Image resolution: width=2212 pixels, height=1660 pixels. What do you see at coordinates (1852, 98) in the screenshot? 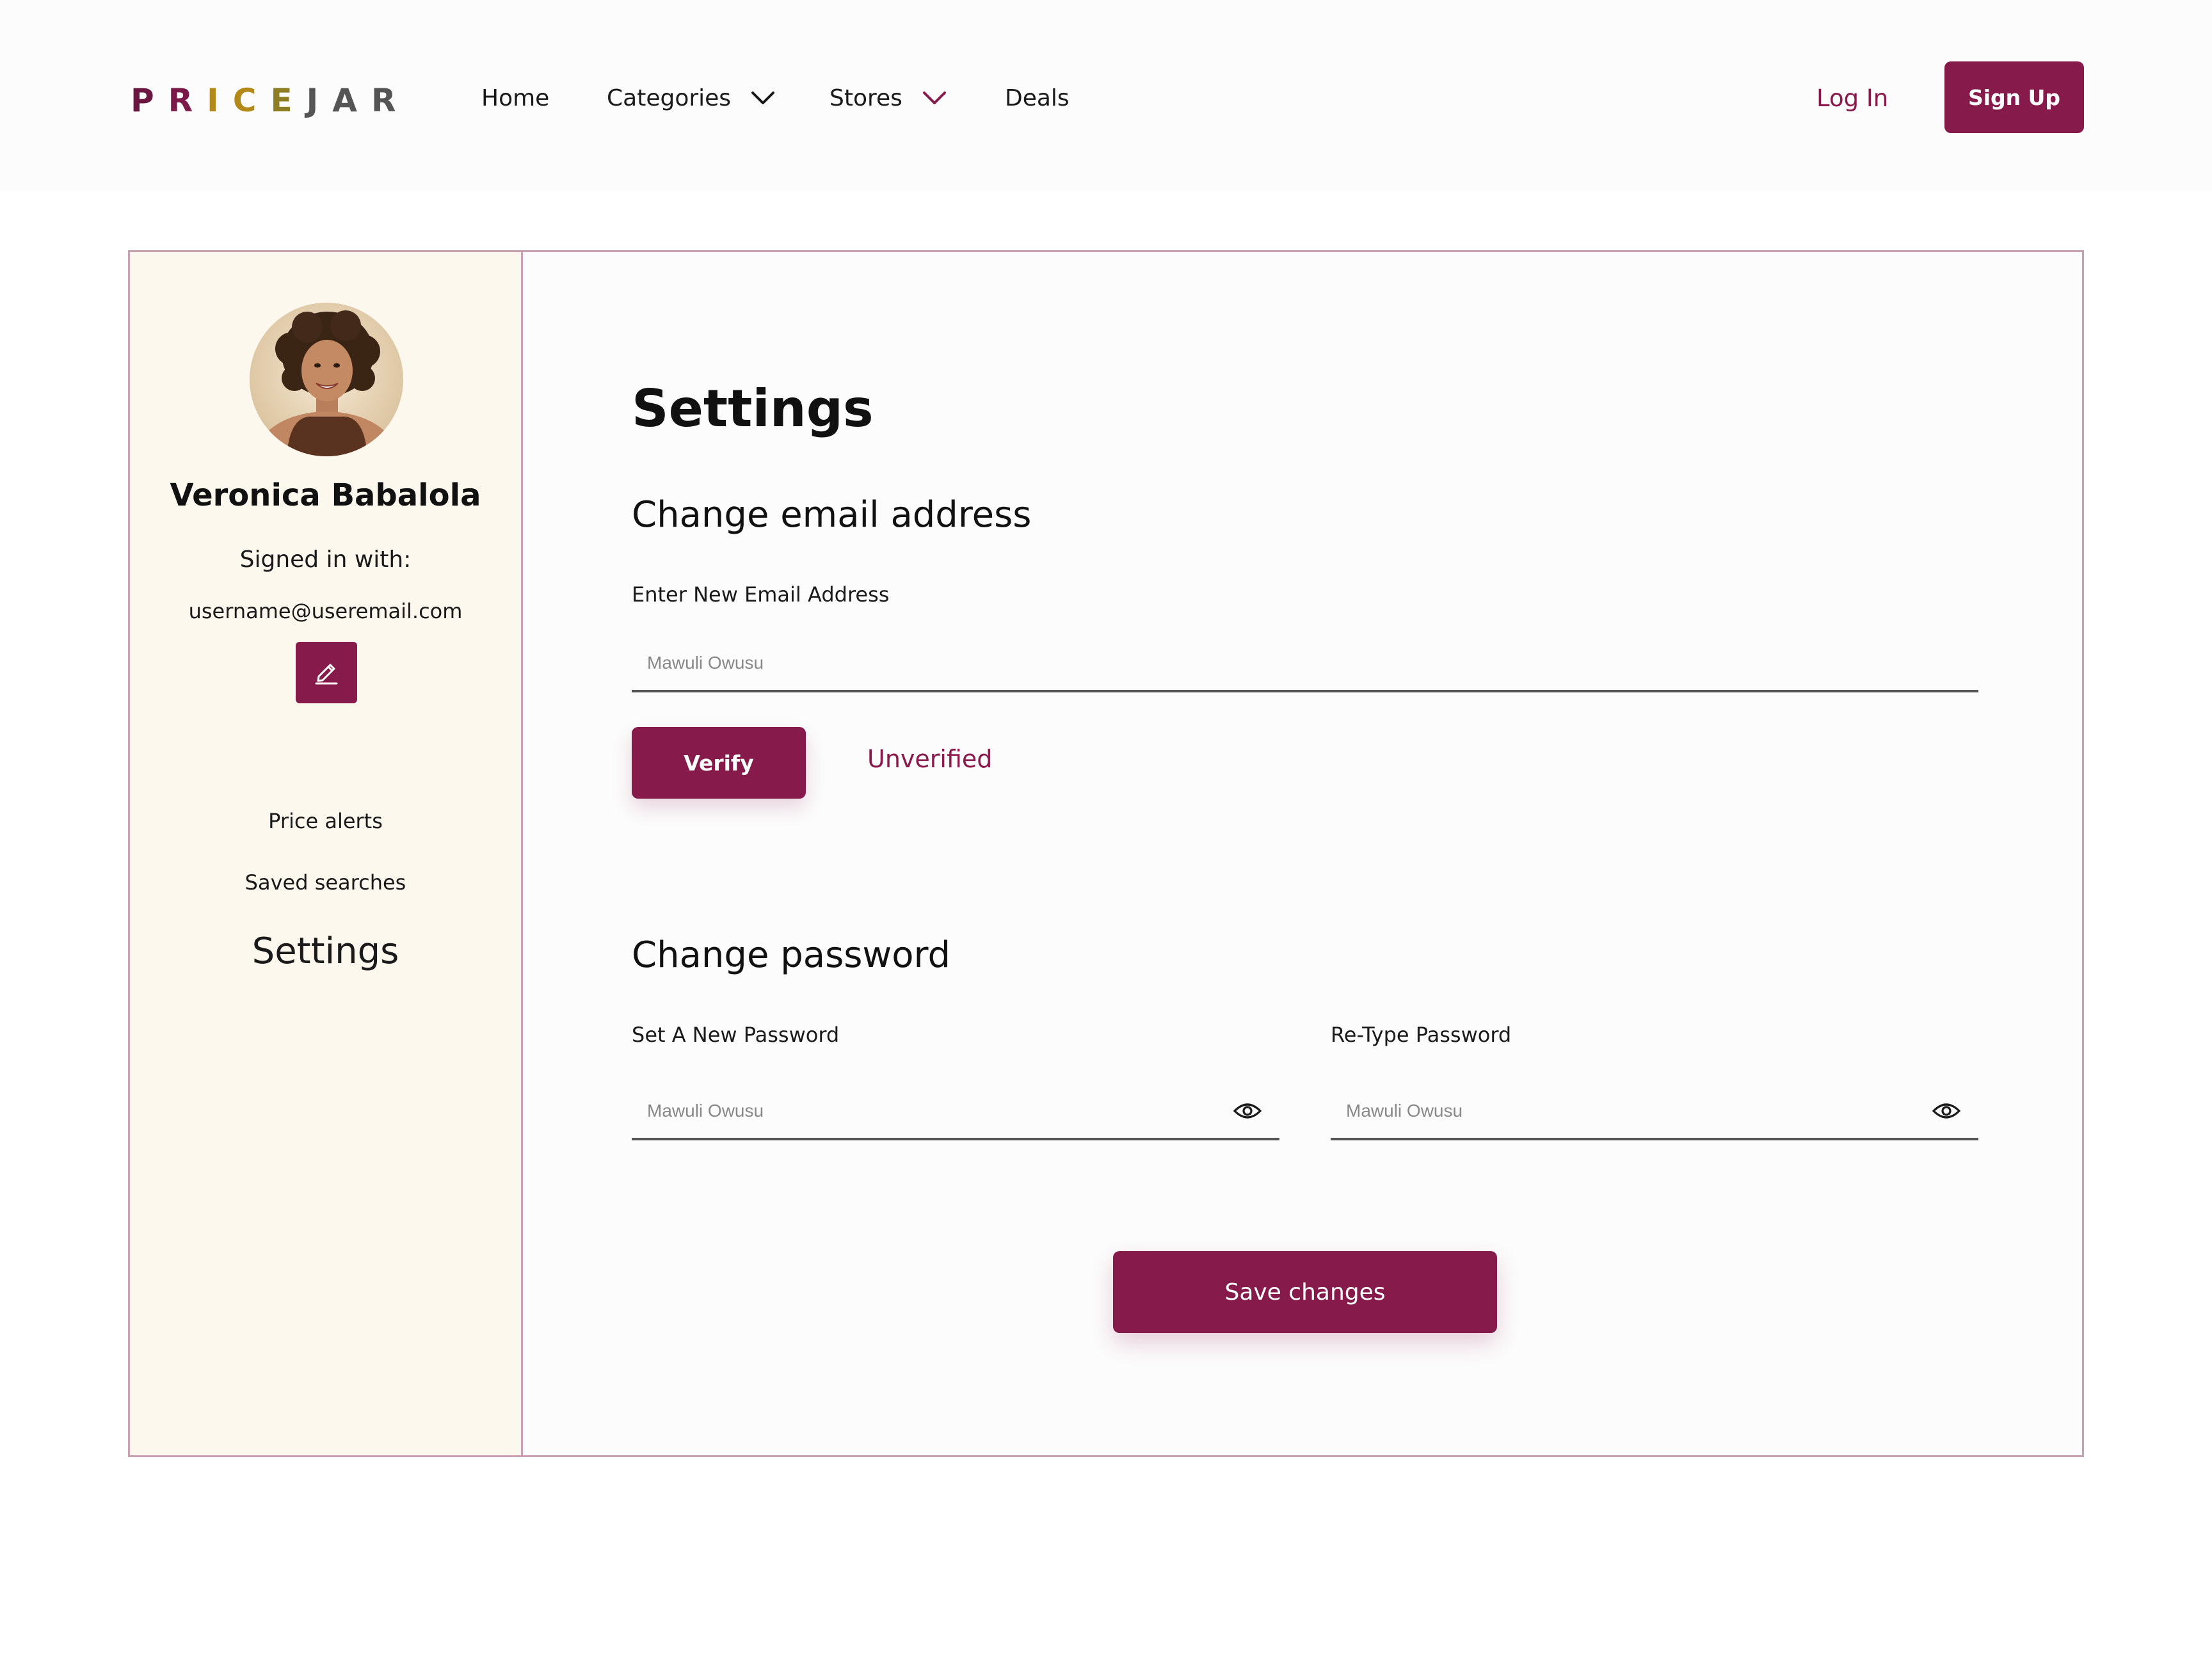
I see `login-link: Log In` at bounding box center [1852, 98].